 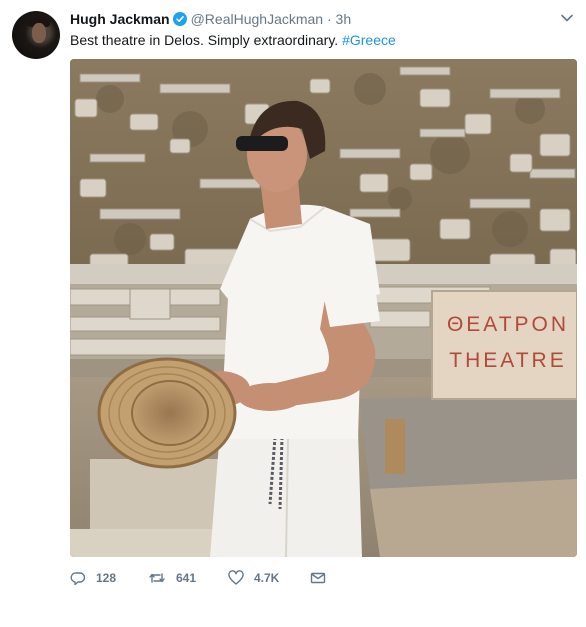 I want to click on tweet-header: Hugh Jackman @RealHughJackman · 3h, so click(x=313, y=20).